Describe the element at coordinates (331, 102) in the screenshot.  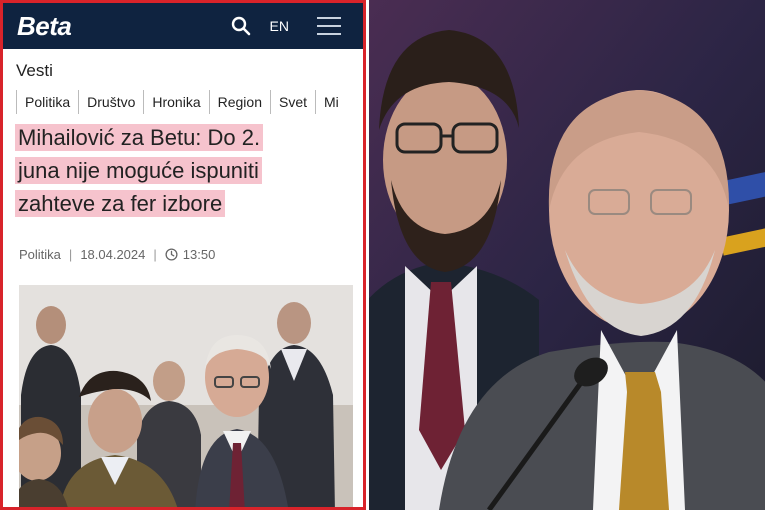
I see `category-item-more: Mi` at that location.